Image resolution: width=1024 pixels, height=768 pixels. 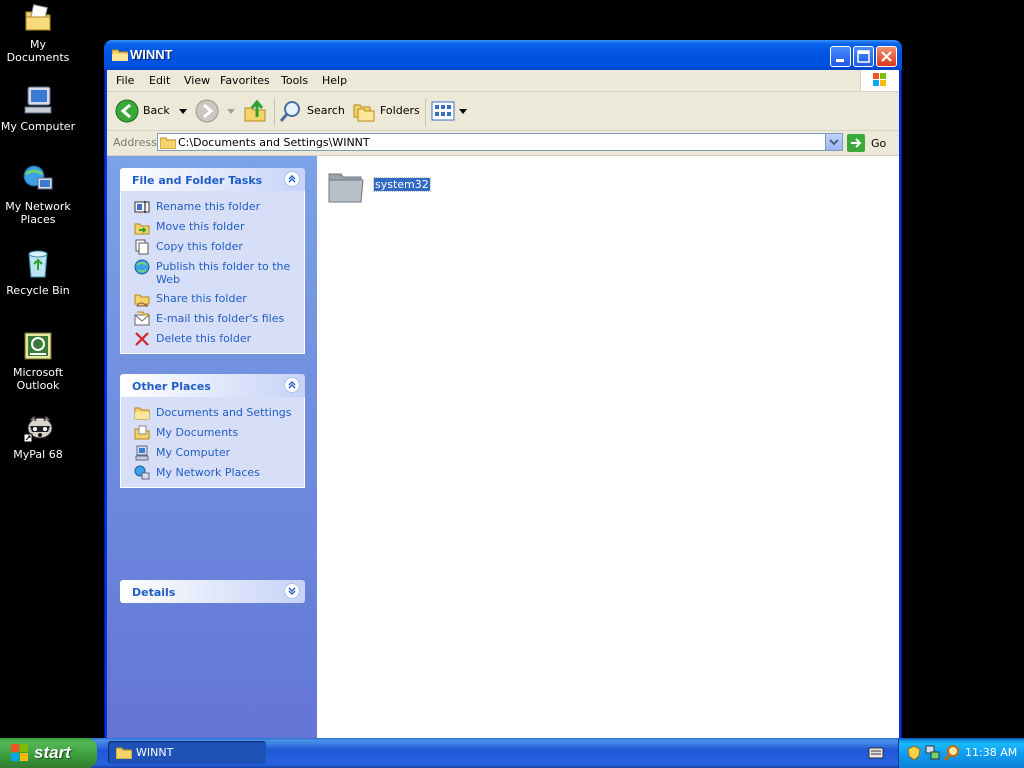 I want to click on desktop-icon-my-documents: My Documents, so click(x=39, y=33).